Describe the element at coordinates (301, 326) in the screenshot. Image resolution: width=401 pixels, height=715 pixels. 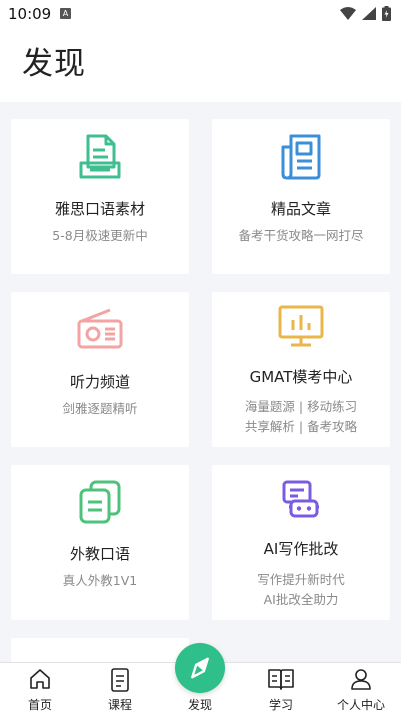
I see `presentation-board-icon` at that location.